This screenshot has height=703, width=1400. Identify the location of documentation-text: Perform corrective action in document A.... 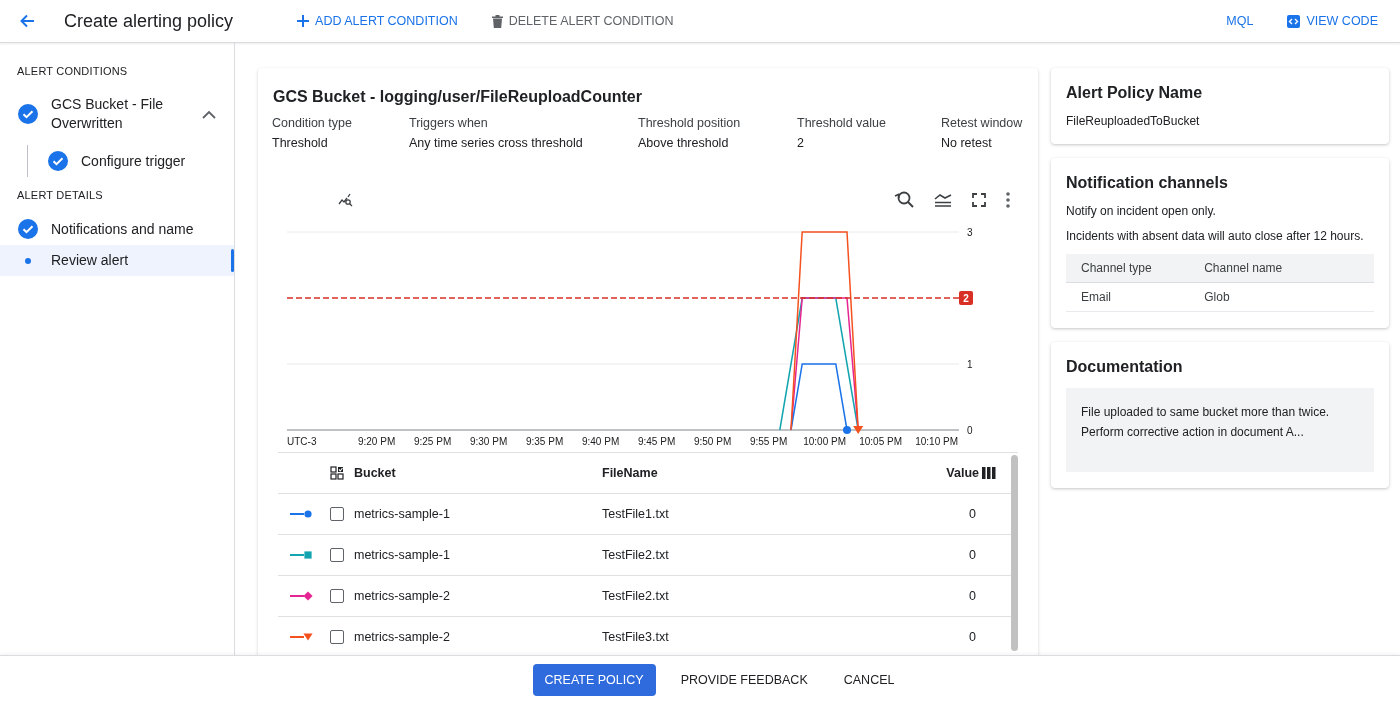
(1193, 432).